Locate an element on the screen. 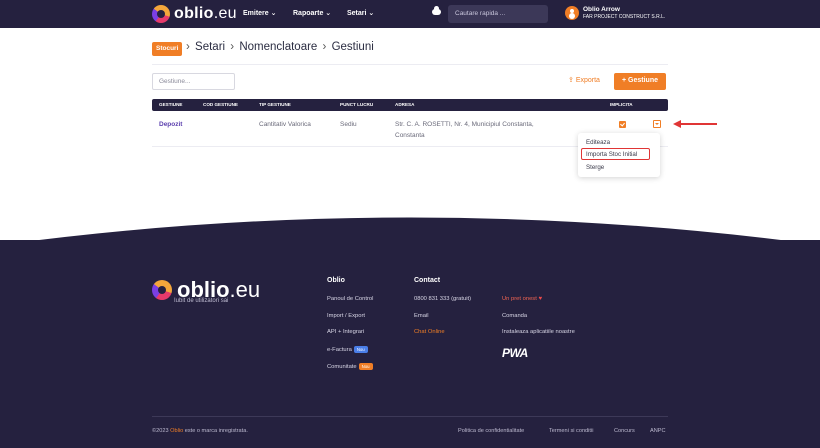  copyright-text: este o marca inregistrata. is located at coordinates (216, 431).